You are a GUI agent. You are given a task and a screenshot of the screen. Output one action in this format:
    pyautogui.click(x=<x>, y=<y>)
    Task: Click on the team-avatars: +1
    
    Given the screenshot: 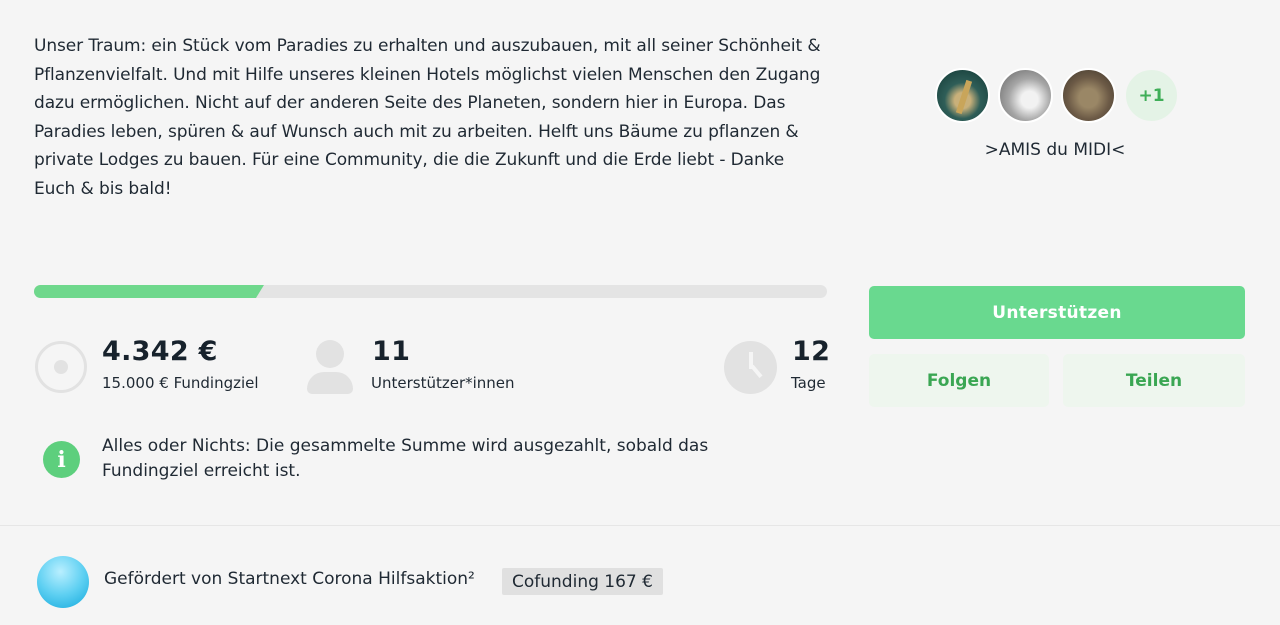 What is the action you would take?
    pyautogui.click(x=1057, y=95)
    